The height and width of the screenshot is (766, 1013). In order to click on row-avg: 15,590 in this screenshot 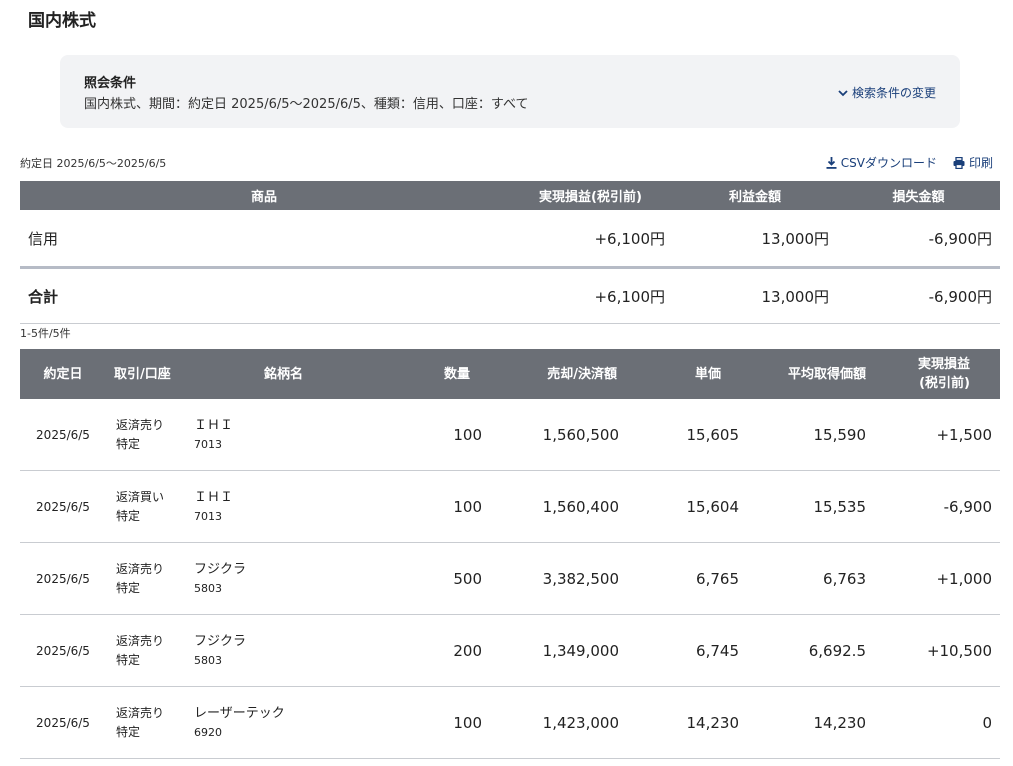, I will do `click(815, 435)`.